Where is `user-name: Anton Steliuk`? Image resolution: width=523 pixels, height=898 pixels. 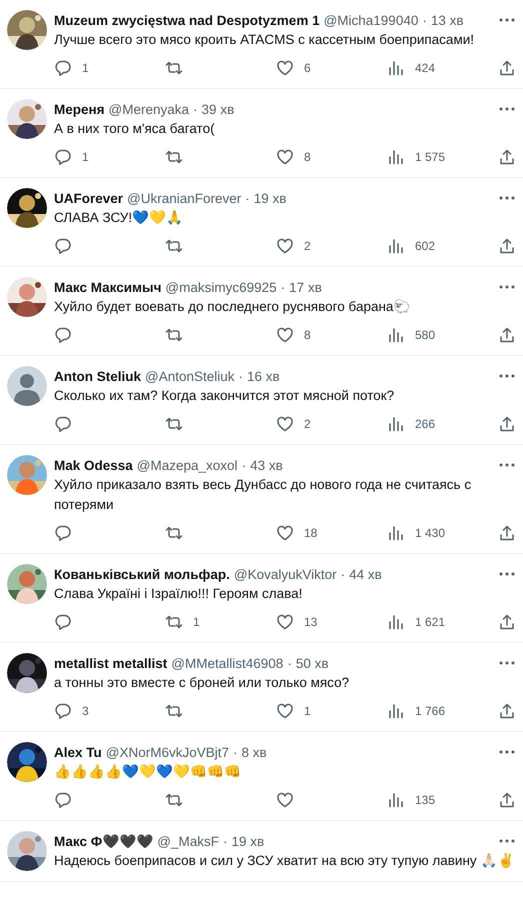
user-name: Anton Steliuk is located at coordinates (97, 376).